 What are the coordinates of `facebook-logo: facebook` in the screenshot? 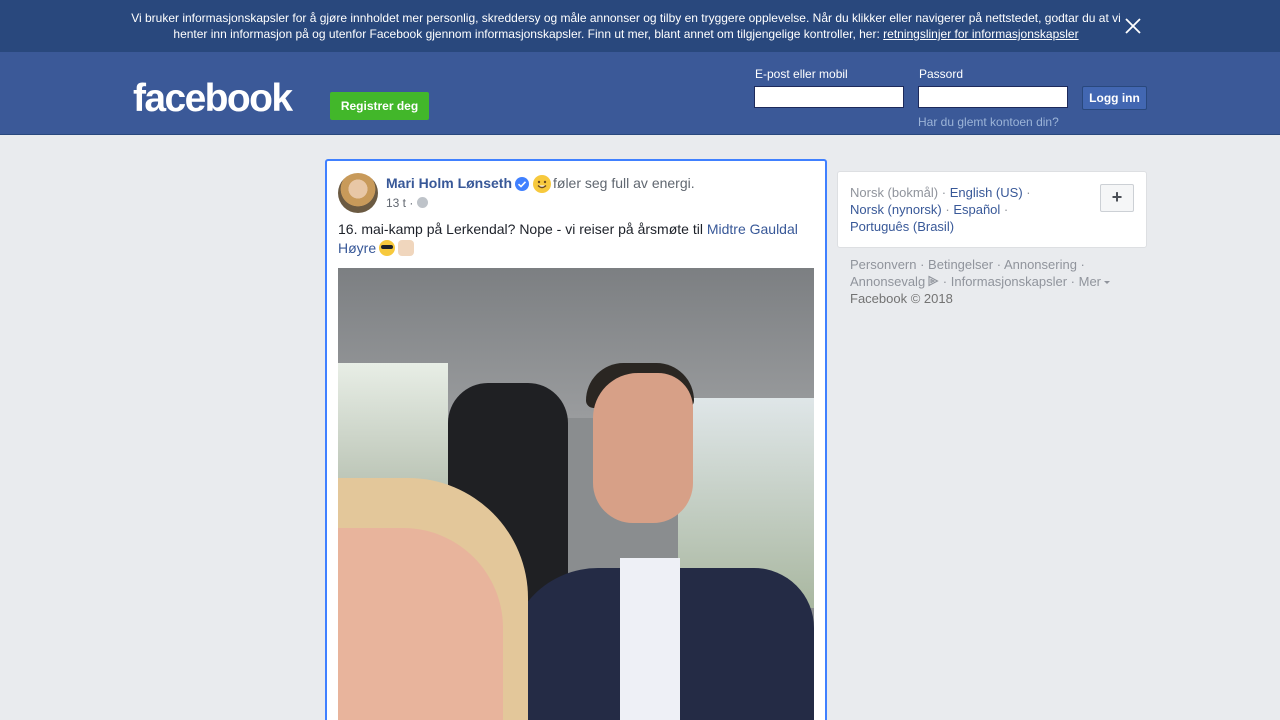 It's located at (213, 99).